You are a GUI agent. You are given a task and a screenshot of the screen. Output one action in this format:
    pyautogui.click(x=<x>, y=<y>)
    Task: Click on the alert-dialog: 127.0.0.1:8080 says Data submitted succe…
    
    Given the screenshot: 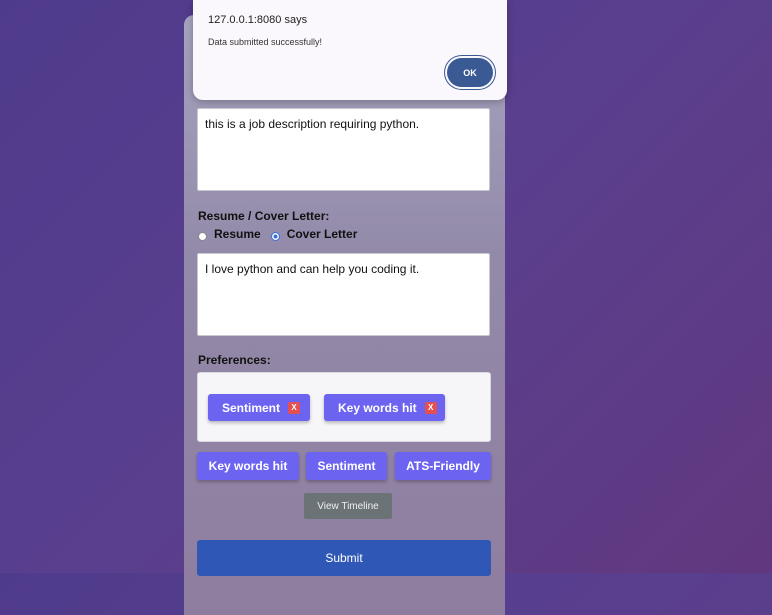 What is the action you would take?
    pyautogui.click(x=350, y=50)
    